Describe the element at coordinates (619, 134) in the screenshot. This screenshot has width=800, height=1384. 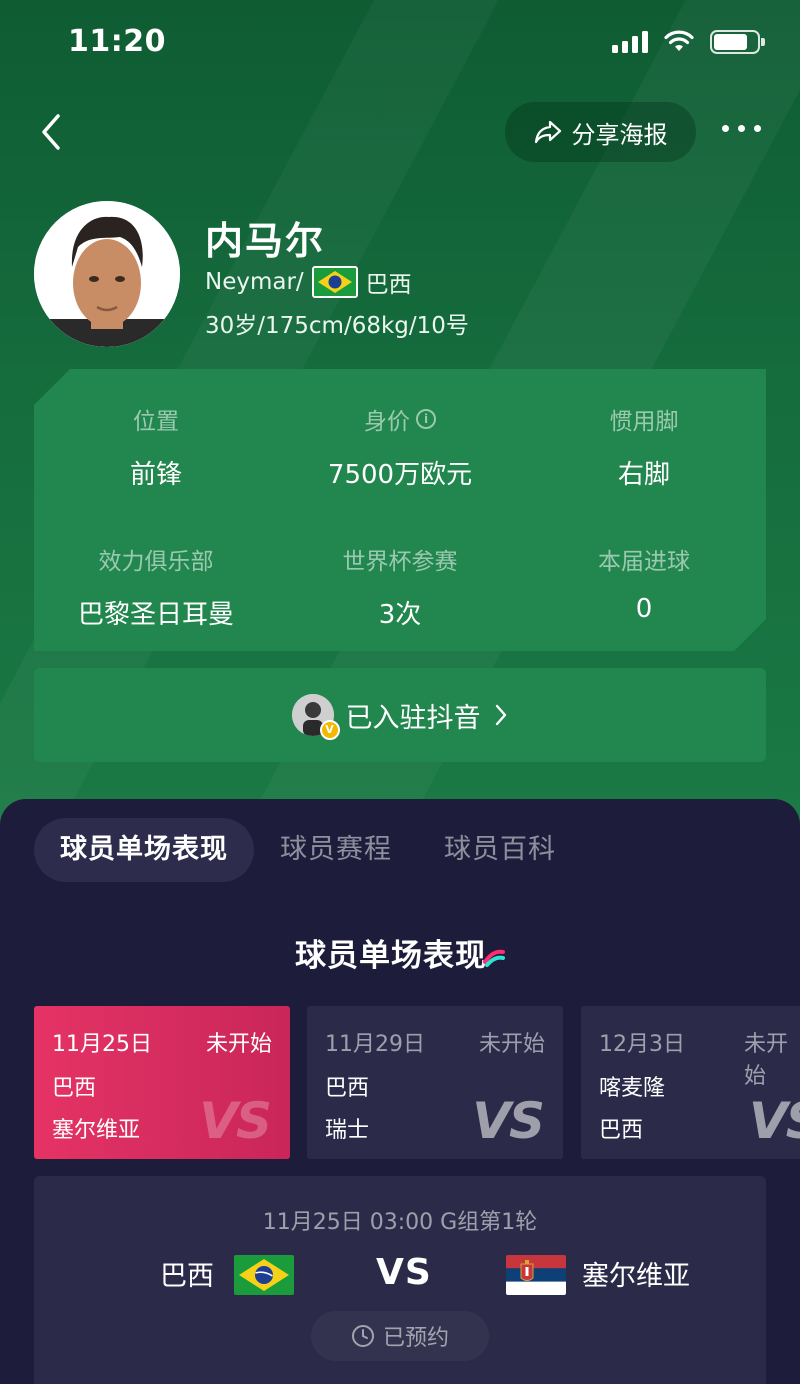
I see `share-poster-label: 分享海报` at that location.